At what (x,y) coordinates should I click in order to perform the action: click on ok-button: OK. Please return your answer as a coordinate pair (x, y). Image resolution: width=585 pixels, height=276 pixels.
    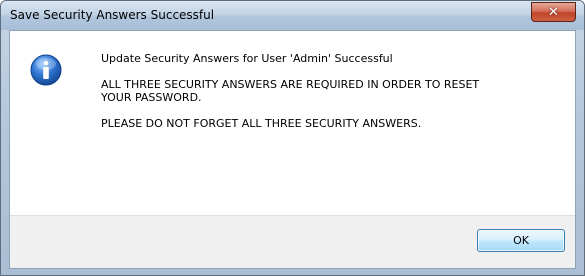
    Looking at the image, I should click on (521, 240).